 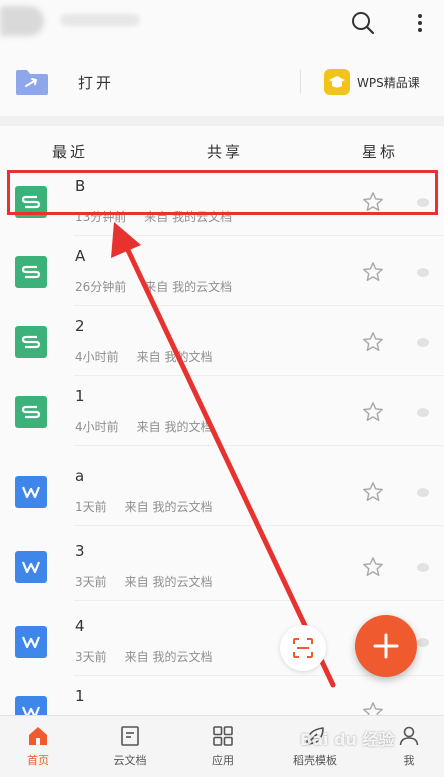 I want to click on scan-button, so click(x=303, y=648).